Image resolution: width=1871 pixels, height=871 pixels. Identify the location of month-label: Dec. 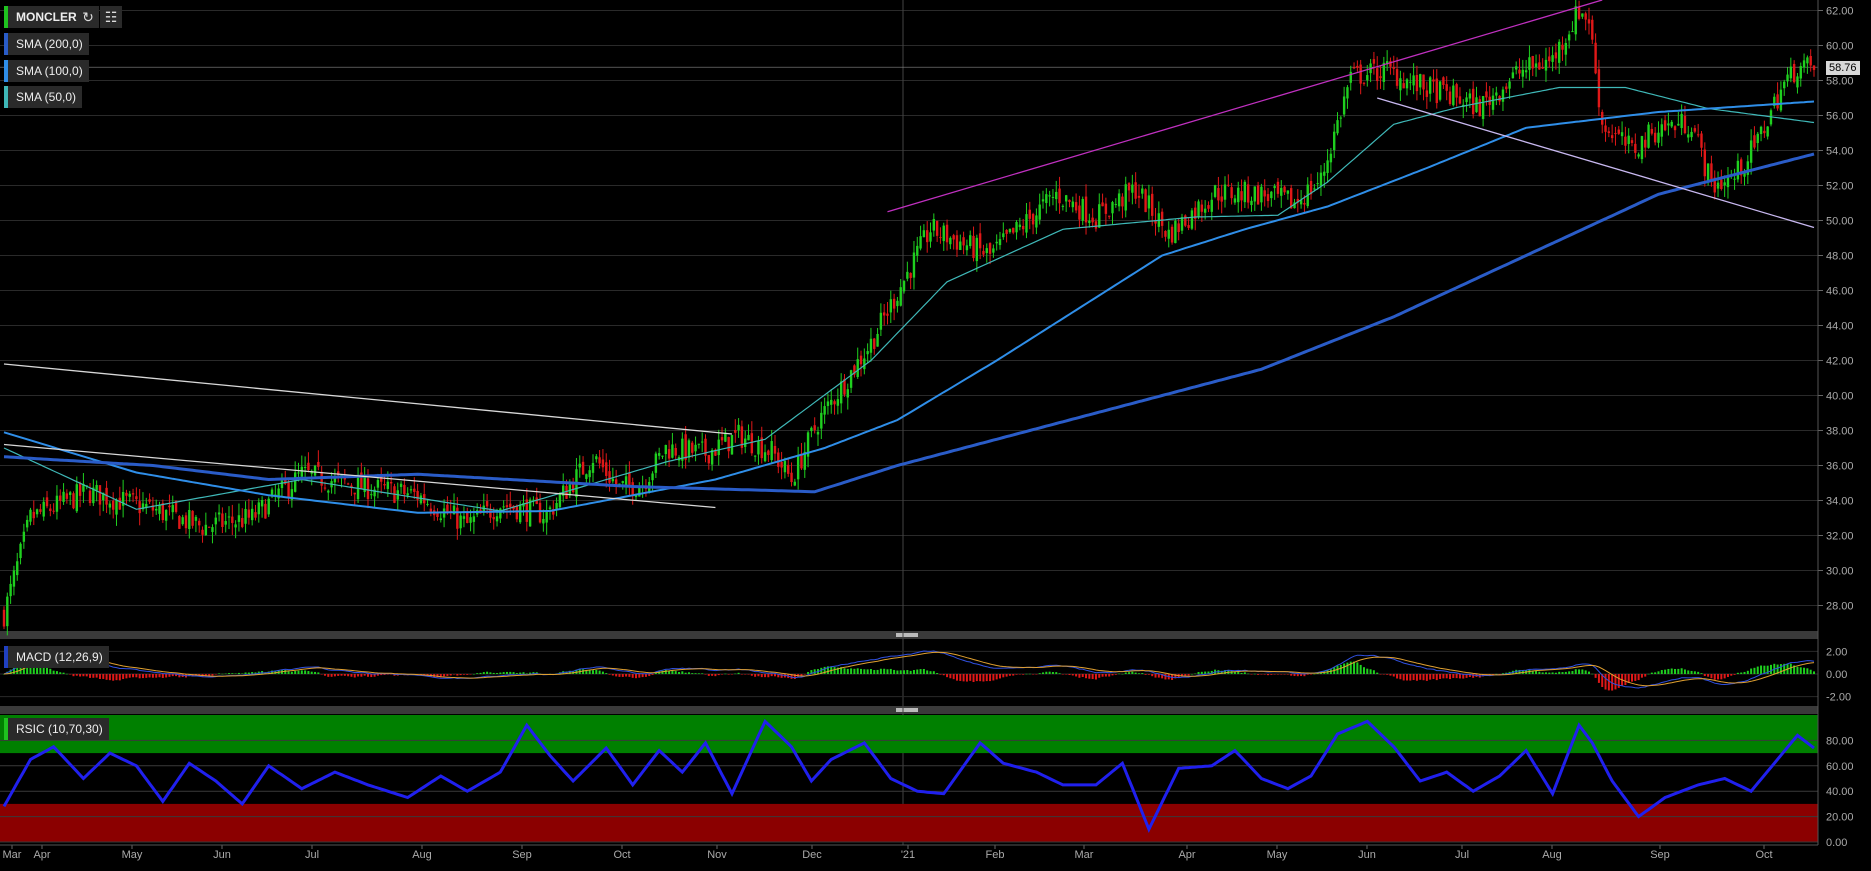
(812, 855).